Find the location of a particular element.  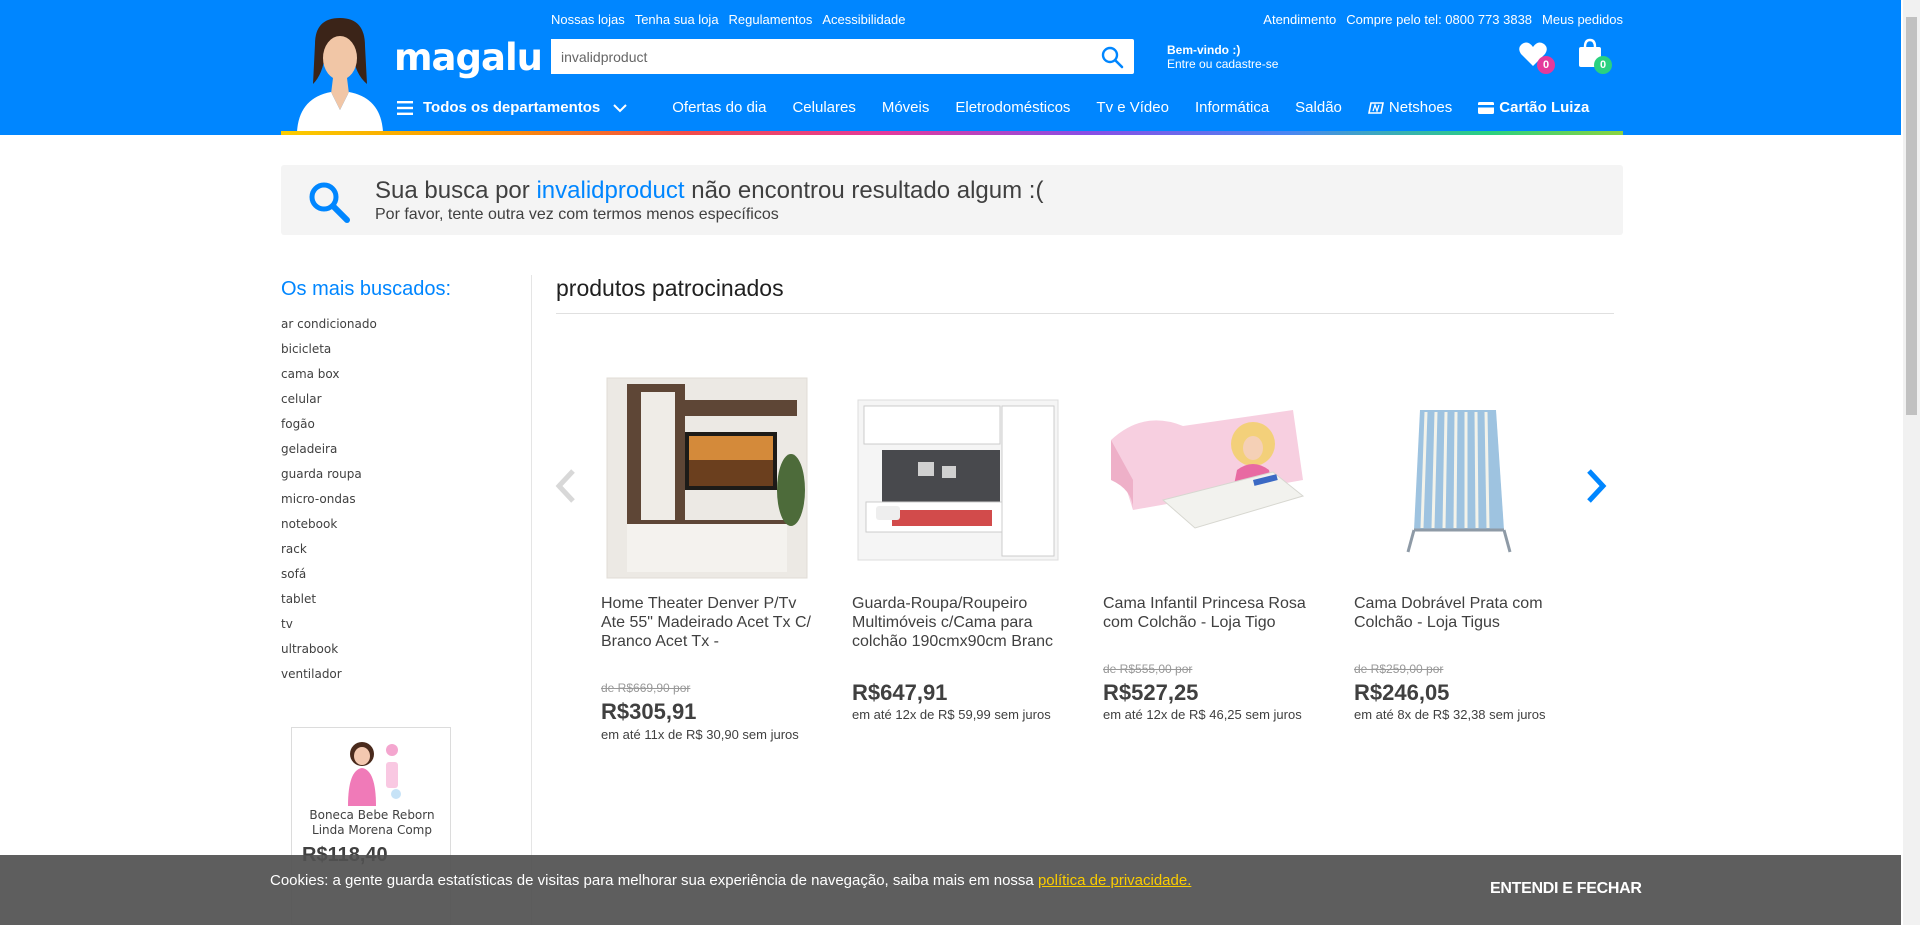

nav-moveis: Móveis is located at coordinates (906, 107).